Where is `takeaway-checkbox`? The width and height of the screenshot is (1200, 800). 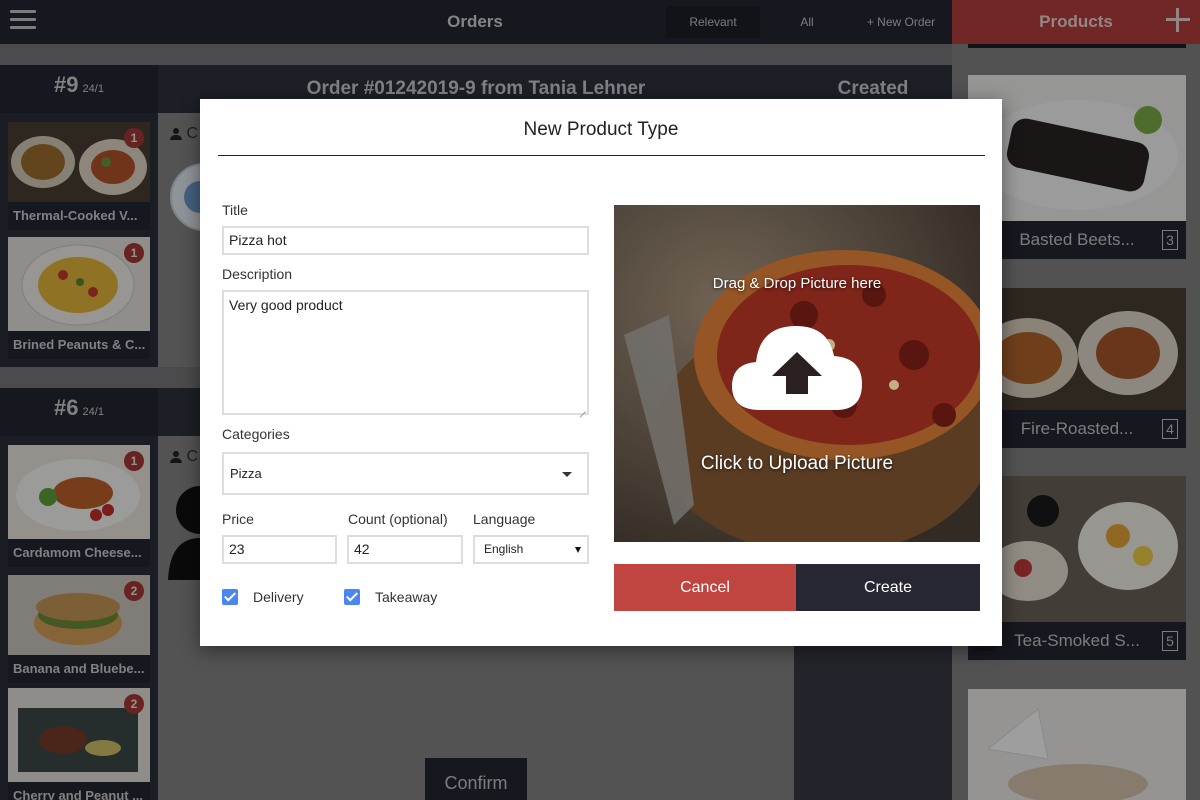 takeaway-checkbox is located at coordinates (352, 597).